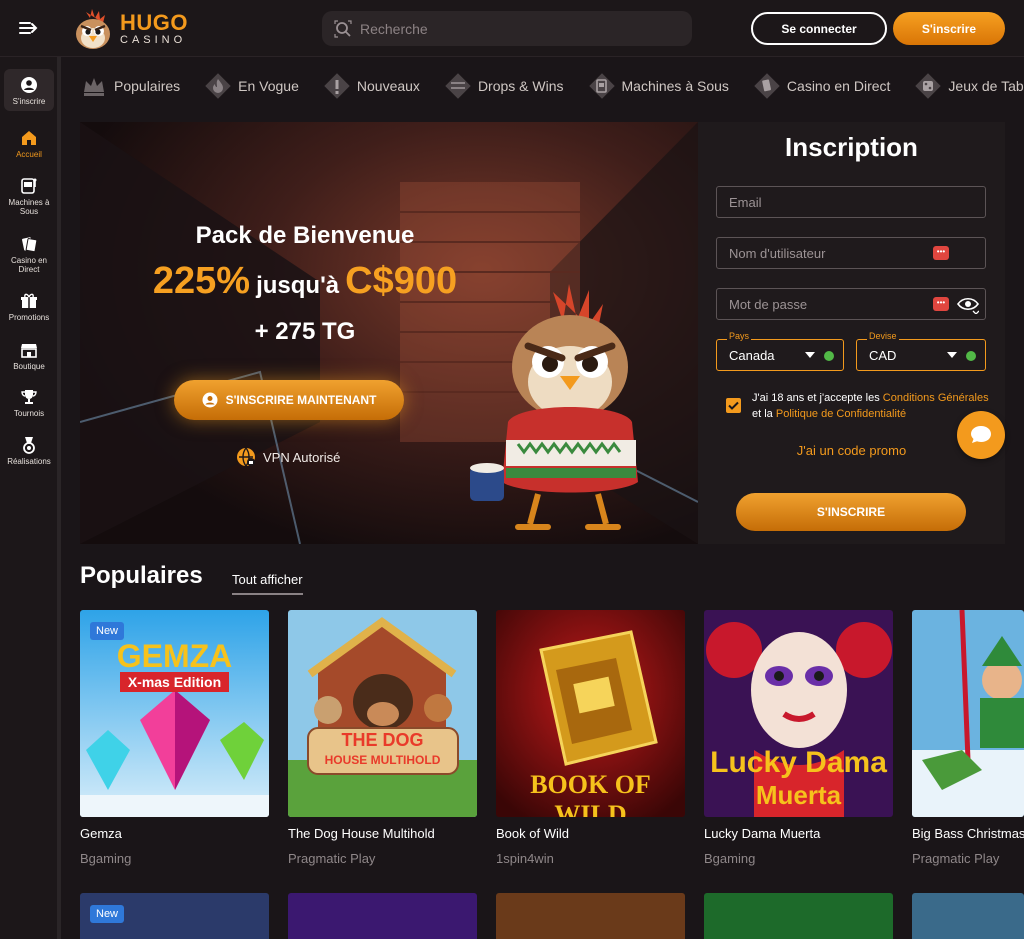 The height and width of the screenshot is (939, 1024). I want to click on tab-machines-a-sous: Machines à Sous, so click(658, 86).